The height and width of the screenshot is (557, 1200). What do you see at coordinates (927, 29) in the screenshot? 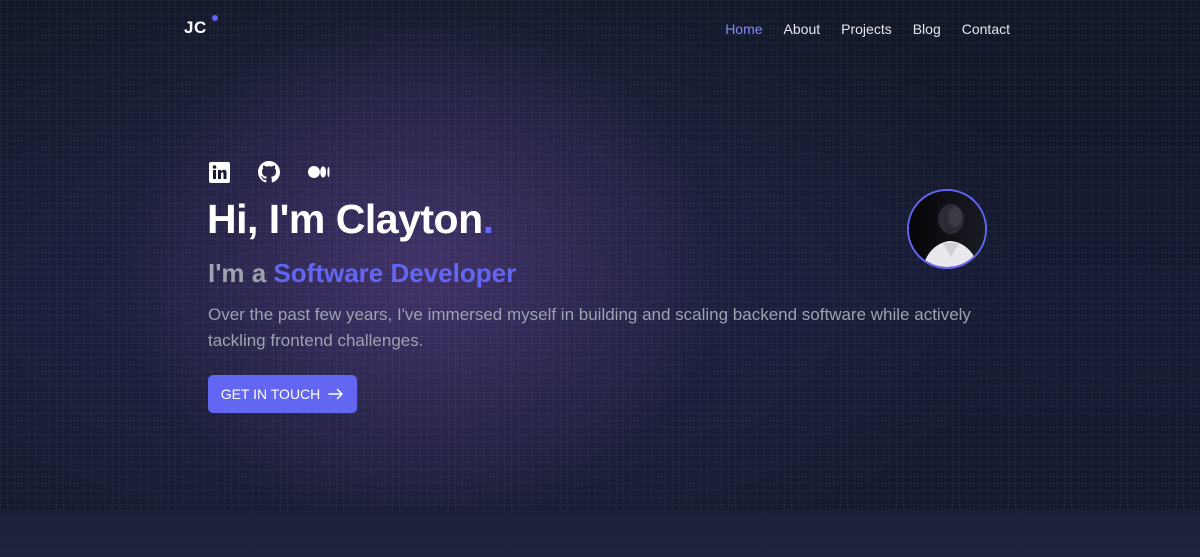
I see `nav-blog: Blog` at bounding box center [927, 29].